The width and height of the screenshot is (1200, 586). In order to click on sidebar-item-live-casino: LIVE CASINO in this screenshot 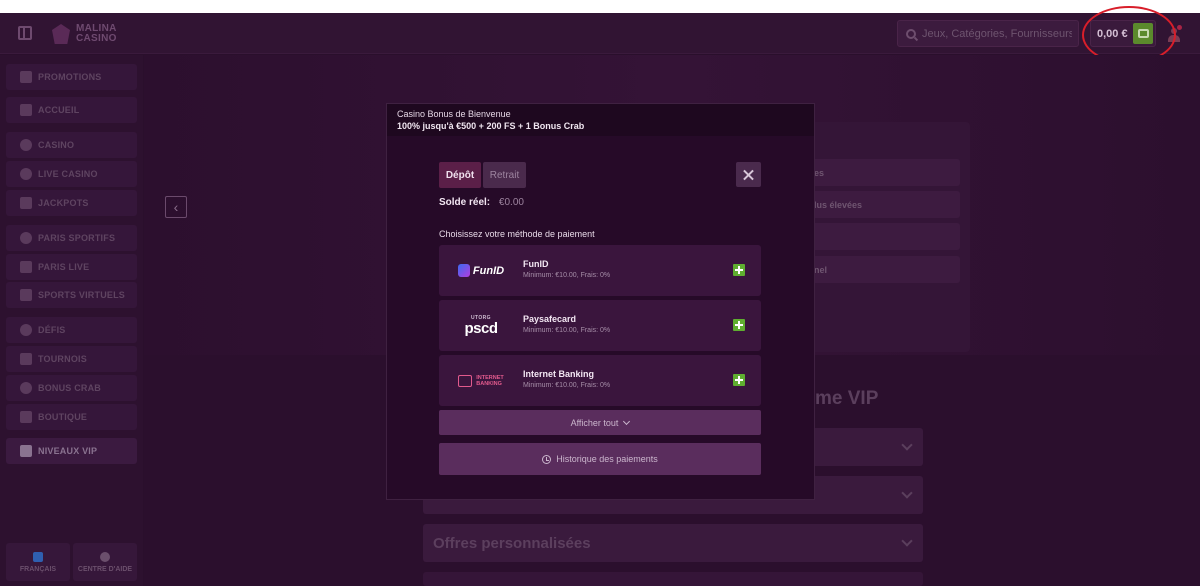, I will do `click(71, 174)`.